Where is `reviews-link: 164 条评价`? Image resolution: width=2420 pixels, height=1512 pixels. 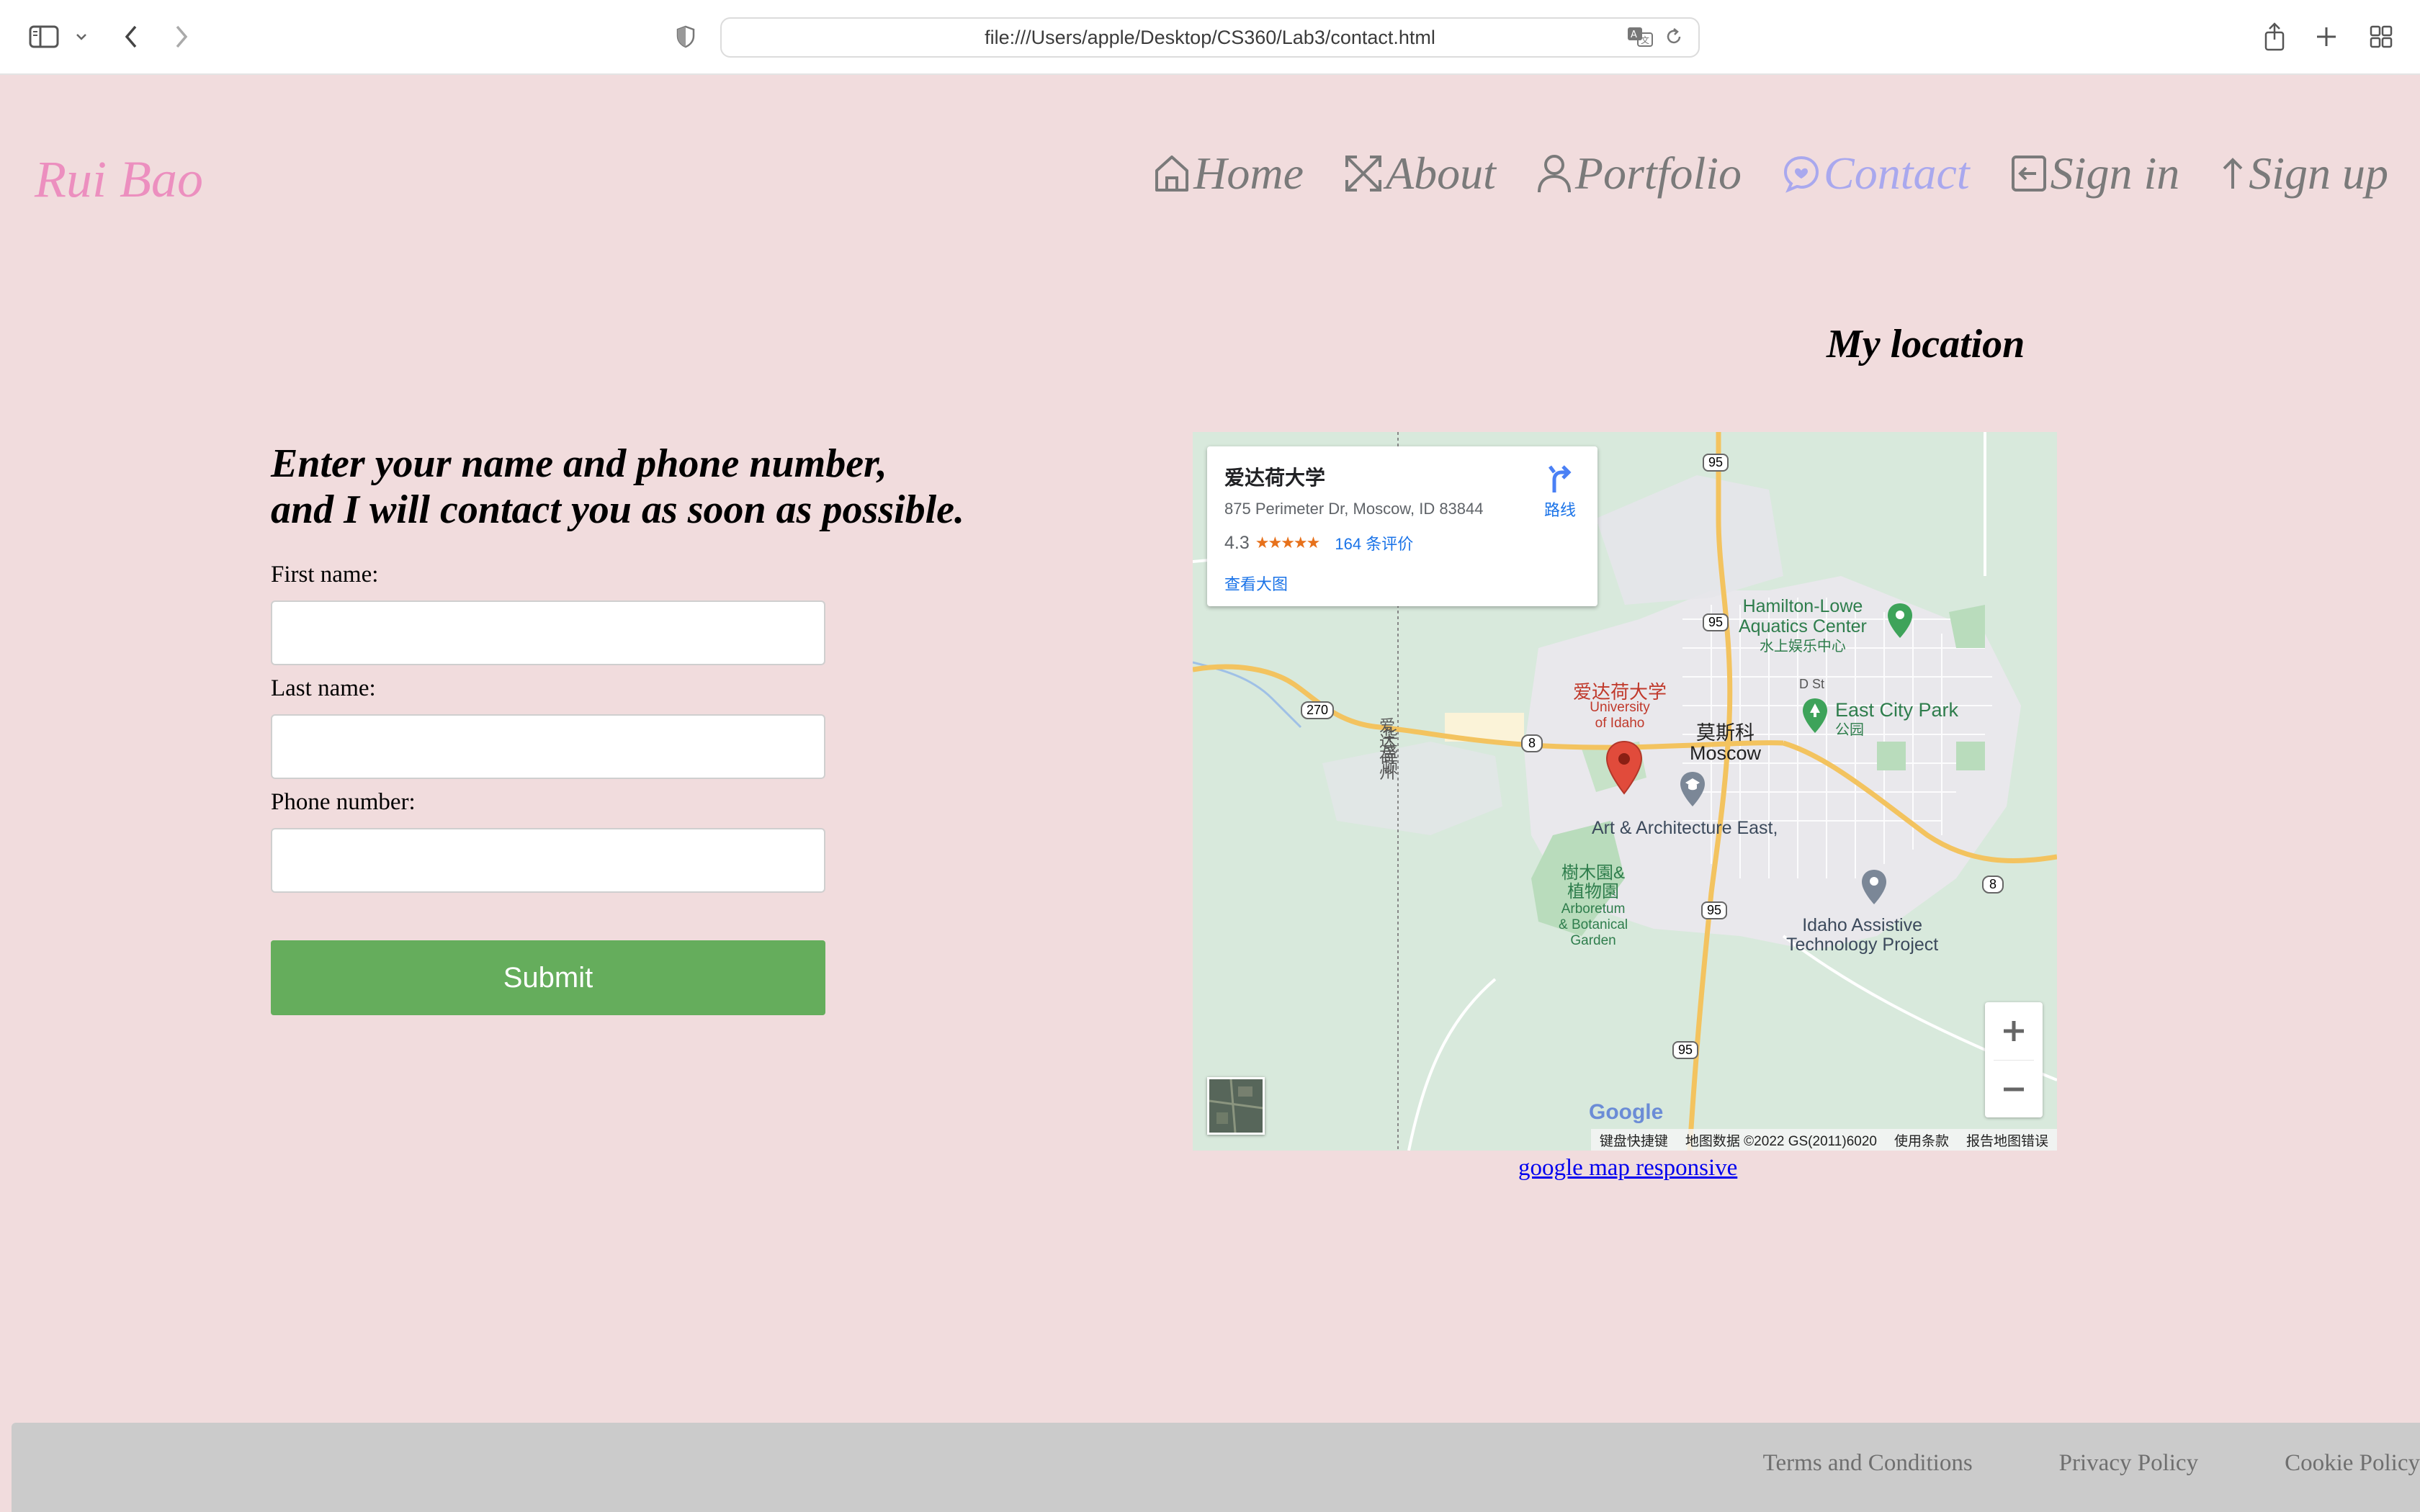
reviews-link: 164 条评价 is located at coordinates (1374, 542).